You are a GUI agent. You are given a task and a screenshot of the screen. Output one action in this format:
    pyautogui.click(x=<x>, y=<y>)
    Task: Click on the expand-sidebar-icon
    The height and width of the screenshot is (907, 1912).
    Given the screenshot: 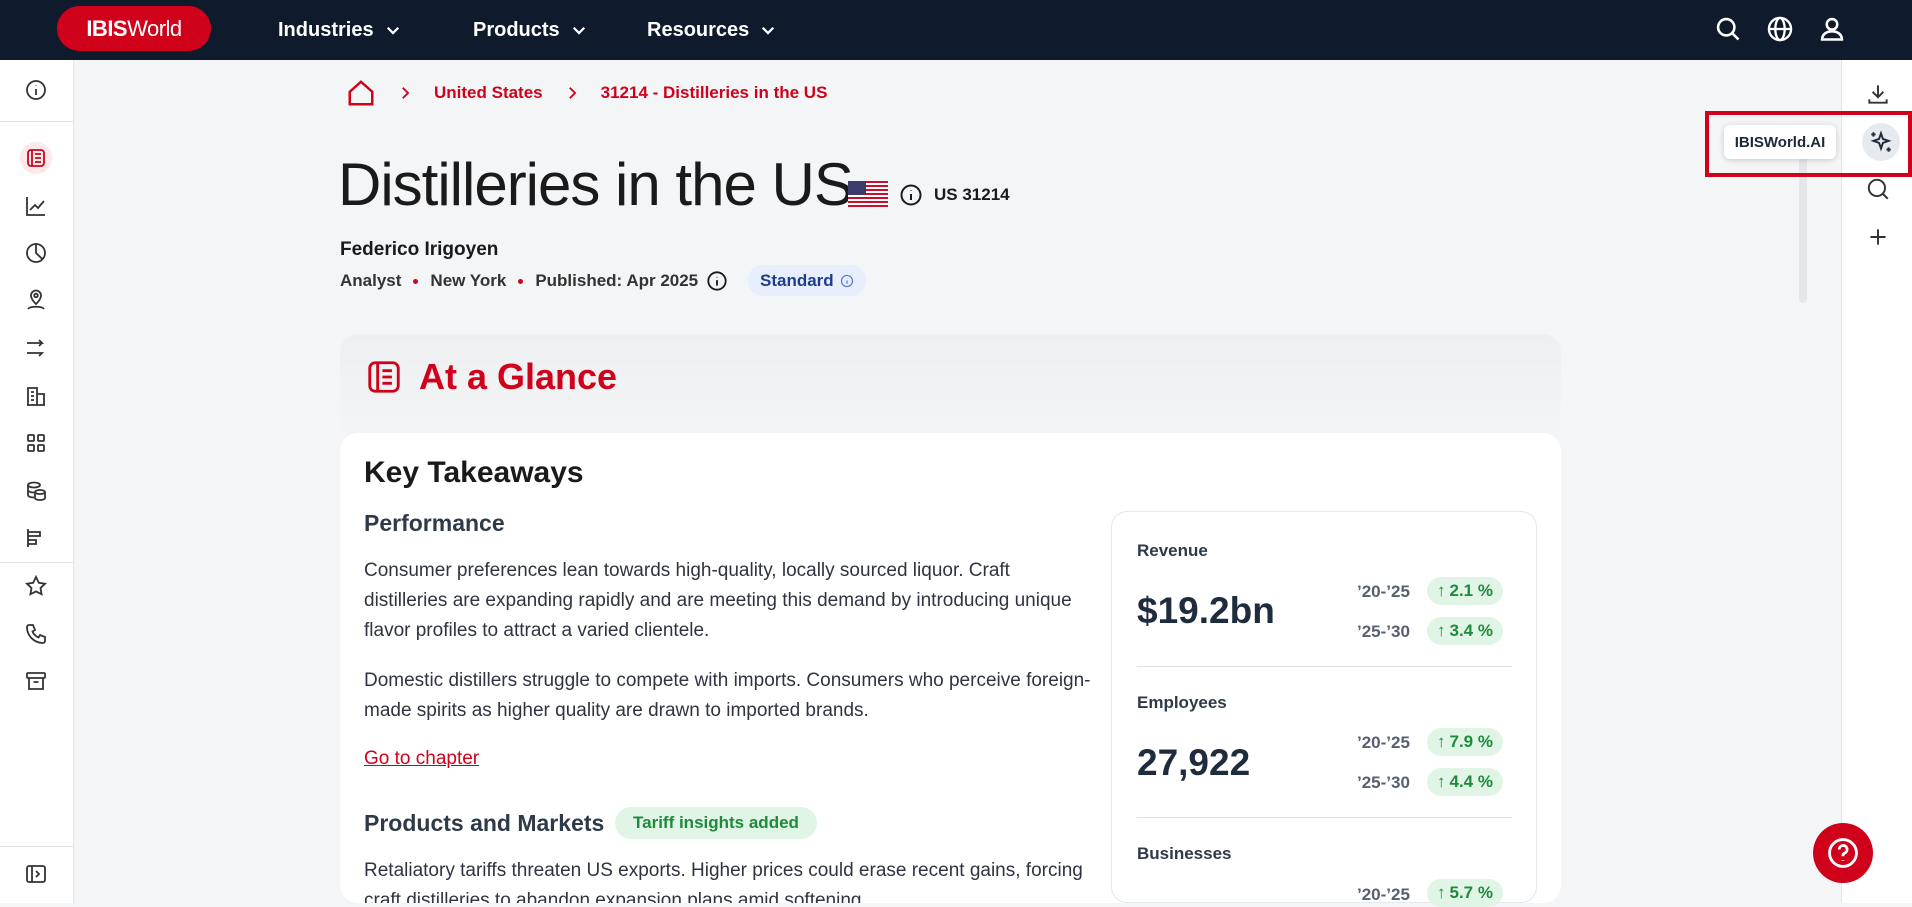 What is the action you would take?
    pyautogui.click(x=36, y=874)
    